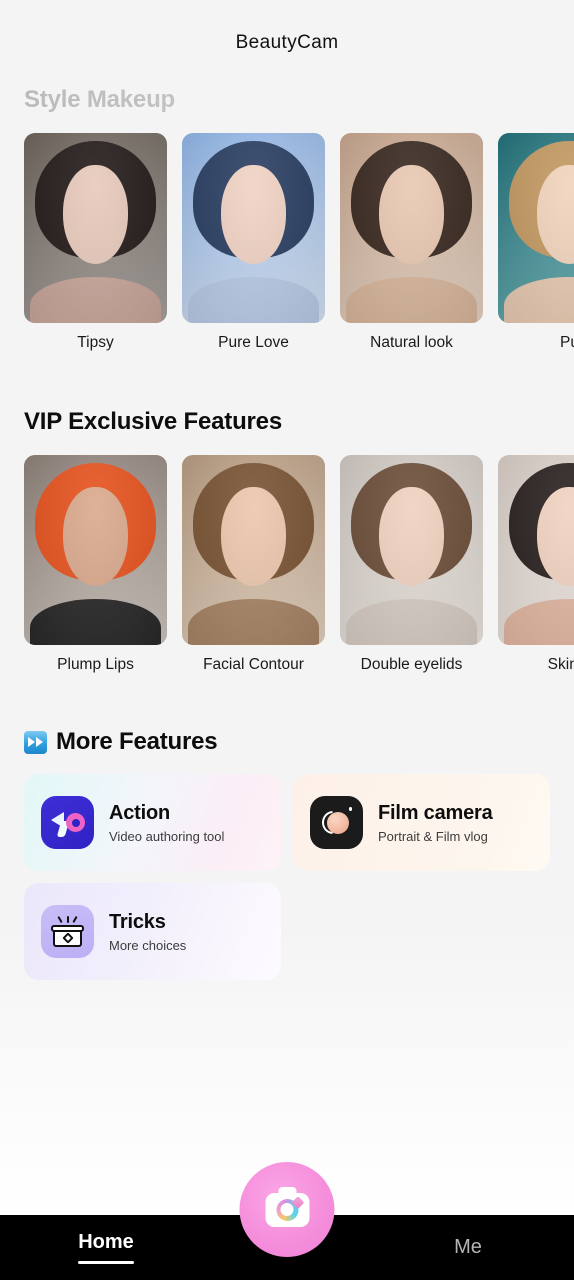 This screenshot has width=574, height=1280. What do you see at coordinates (287, 100) in the screenshot?
I see `section-title-style-makeup: Style Makeup` at bounding box center [287, 100].